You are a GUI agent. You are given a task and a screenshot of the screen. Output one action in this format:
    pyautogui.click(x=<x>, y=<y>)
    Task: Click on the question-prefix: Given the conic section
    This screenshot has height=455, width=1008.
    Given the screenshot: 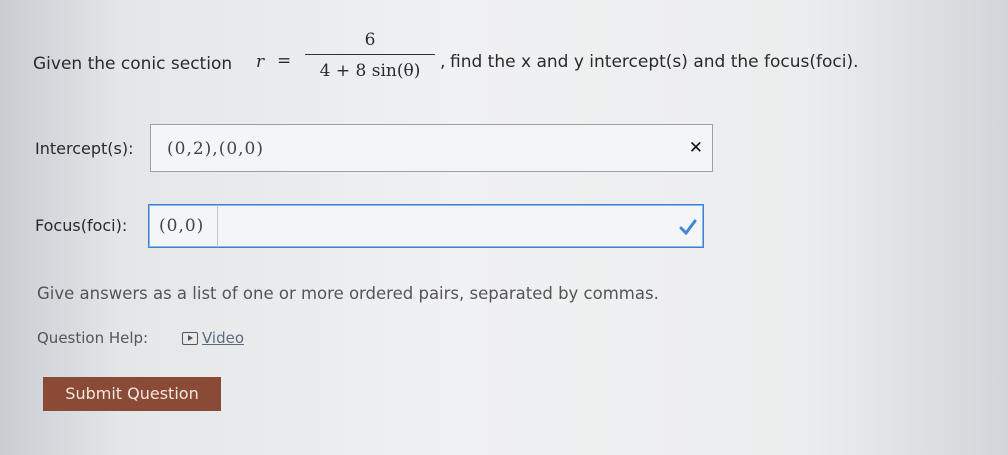 What is the action you would take?
    pyautogui.click(x=133, y=64)
    